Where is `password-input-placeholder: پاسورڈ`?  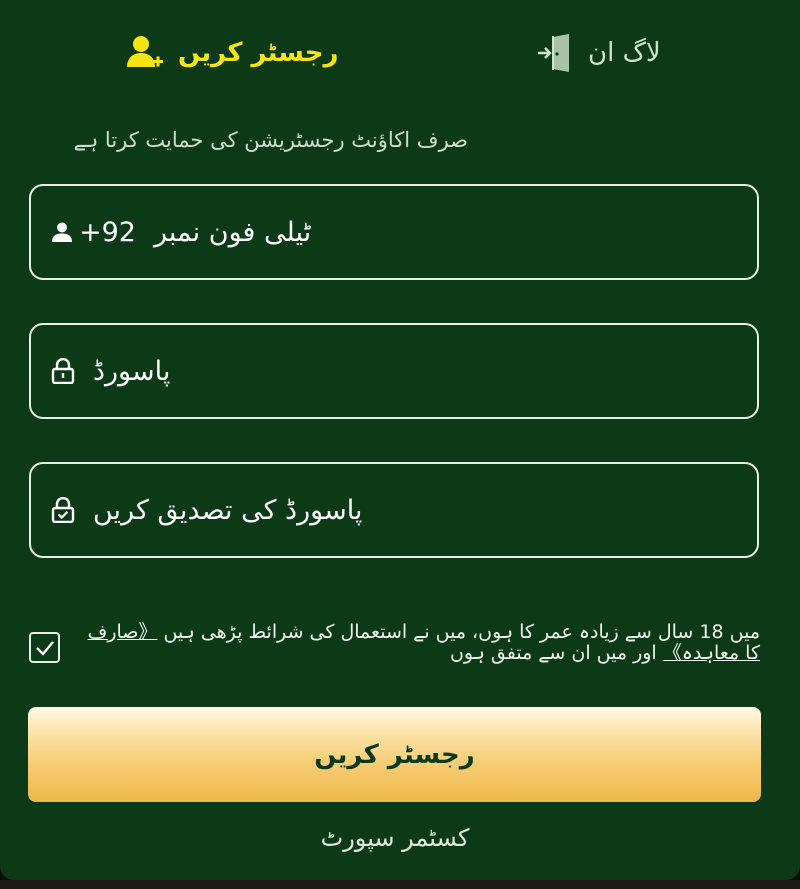 password-input-placeholder: پاسورڈ is located at coordinates (131, 371).